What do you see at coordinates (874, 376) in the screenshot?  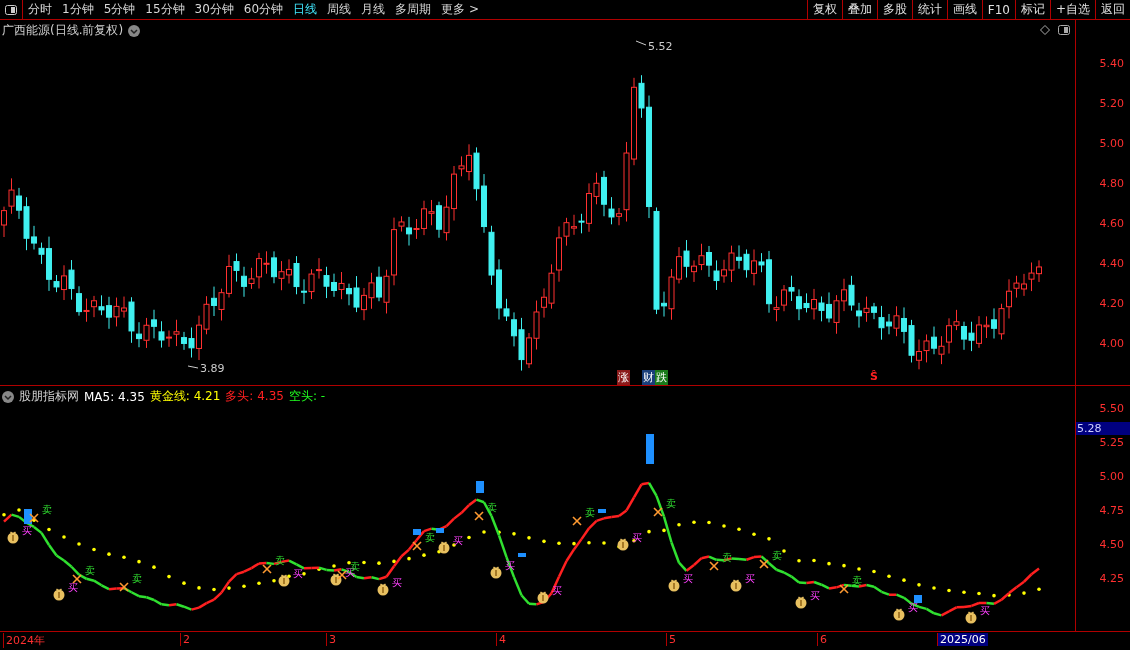 I see `event-marker: Ŝ` at bounding box center [874, 376].